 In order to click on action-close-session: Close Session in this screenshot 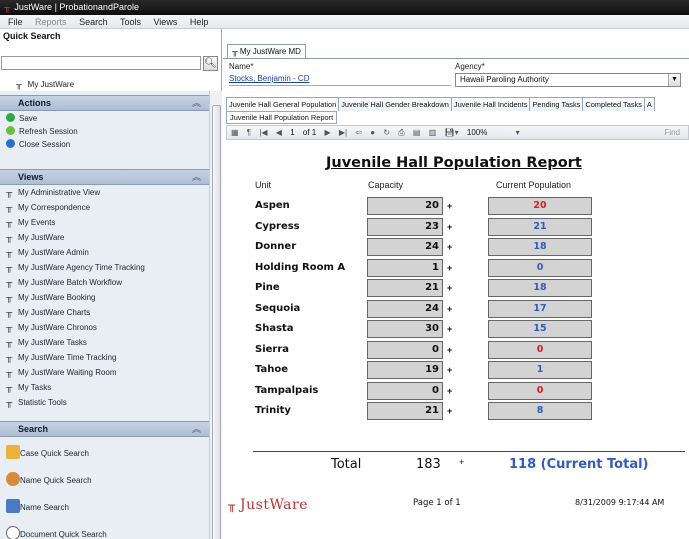, I will do `click(38, 144)`.